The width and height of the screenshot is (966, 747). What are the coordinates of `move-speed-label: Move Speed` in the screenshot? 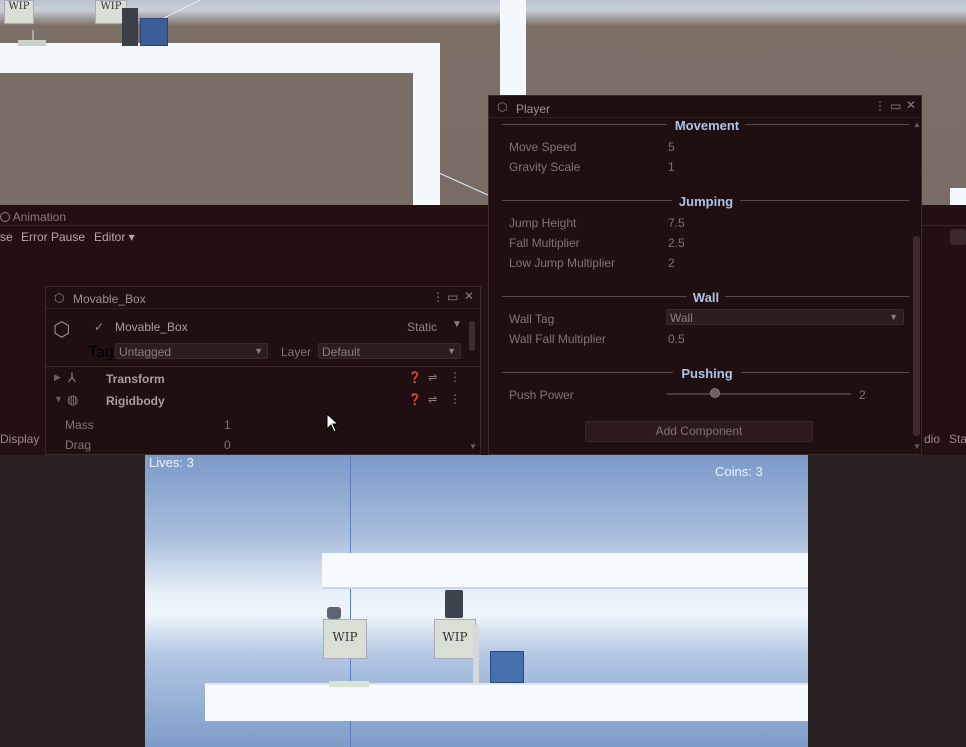 It's located at (543, 147).